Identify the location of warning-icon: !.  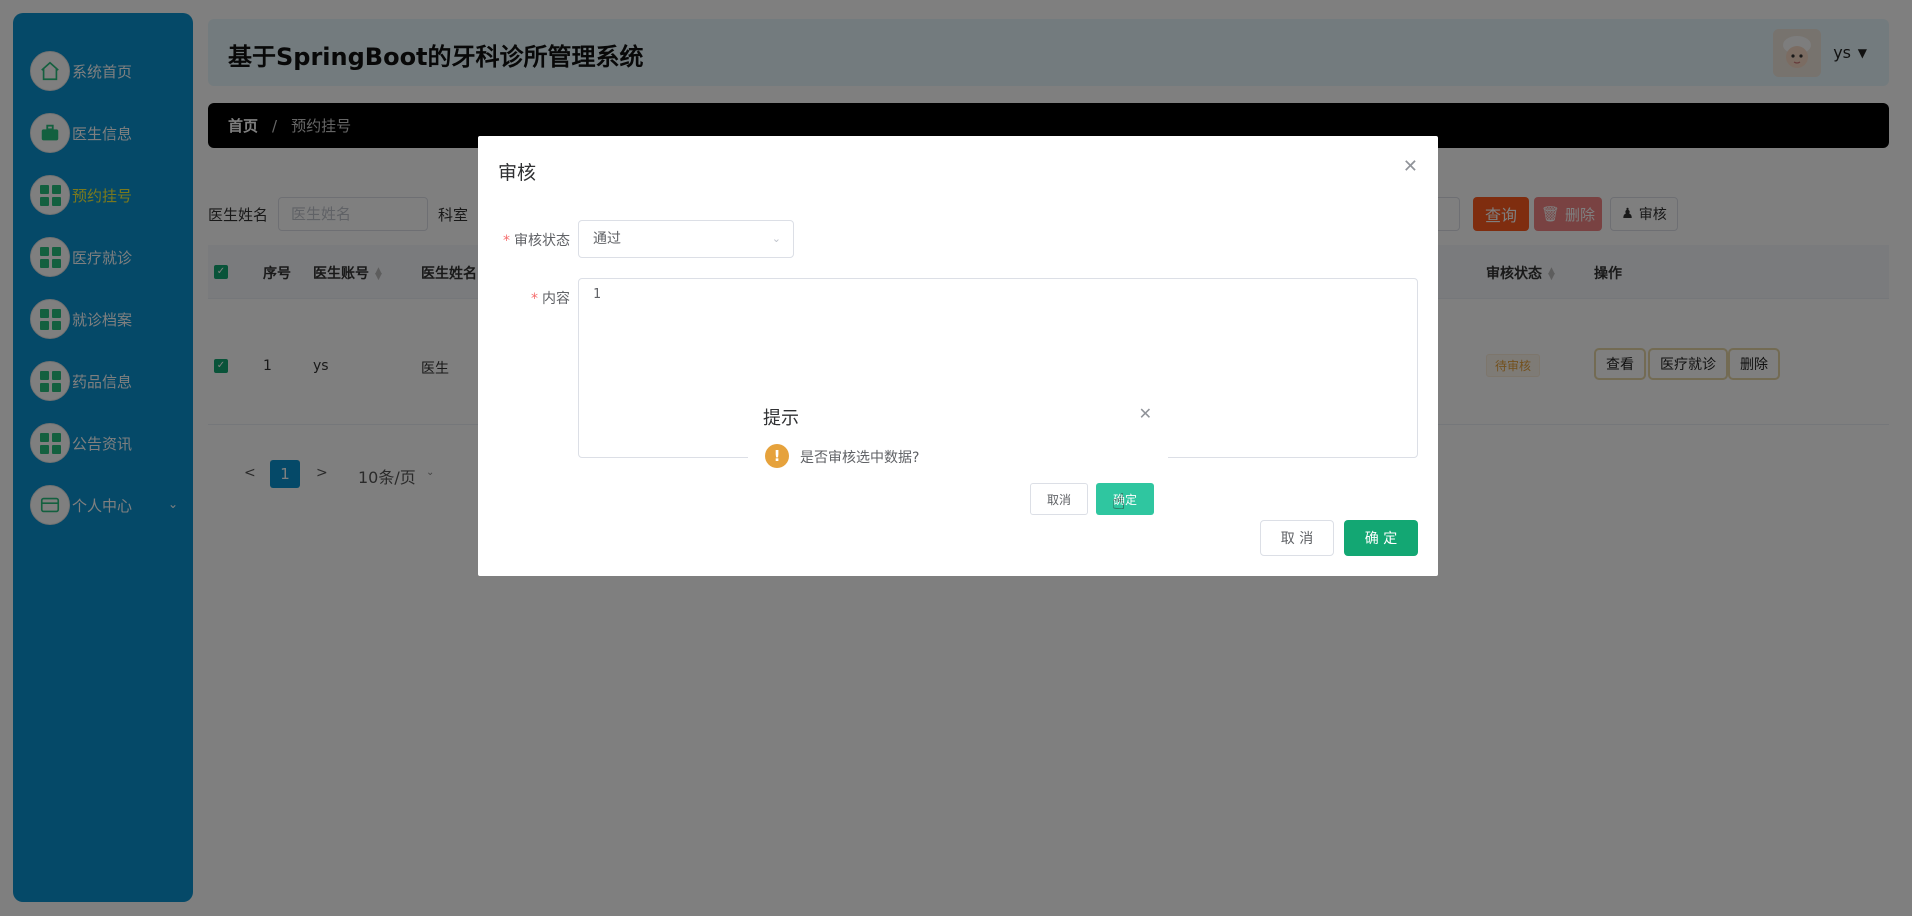
(777, 456).